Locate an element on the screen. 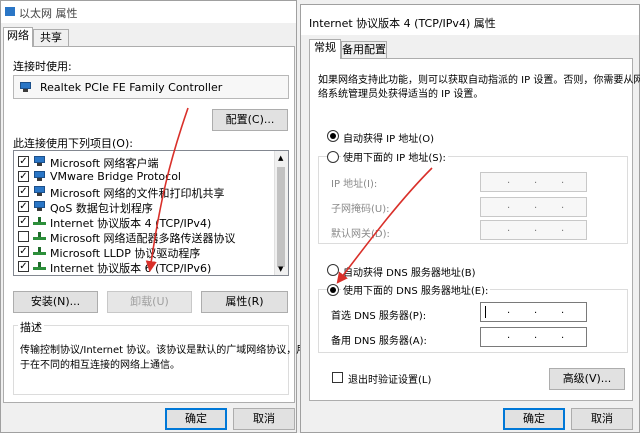 This screenshot has height=433, width=640. items-label: 此连接使用下列项目(O): is located at coordinates (73, 143).